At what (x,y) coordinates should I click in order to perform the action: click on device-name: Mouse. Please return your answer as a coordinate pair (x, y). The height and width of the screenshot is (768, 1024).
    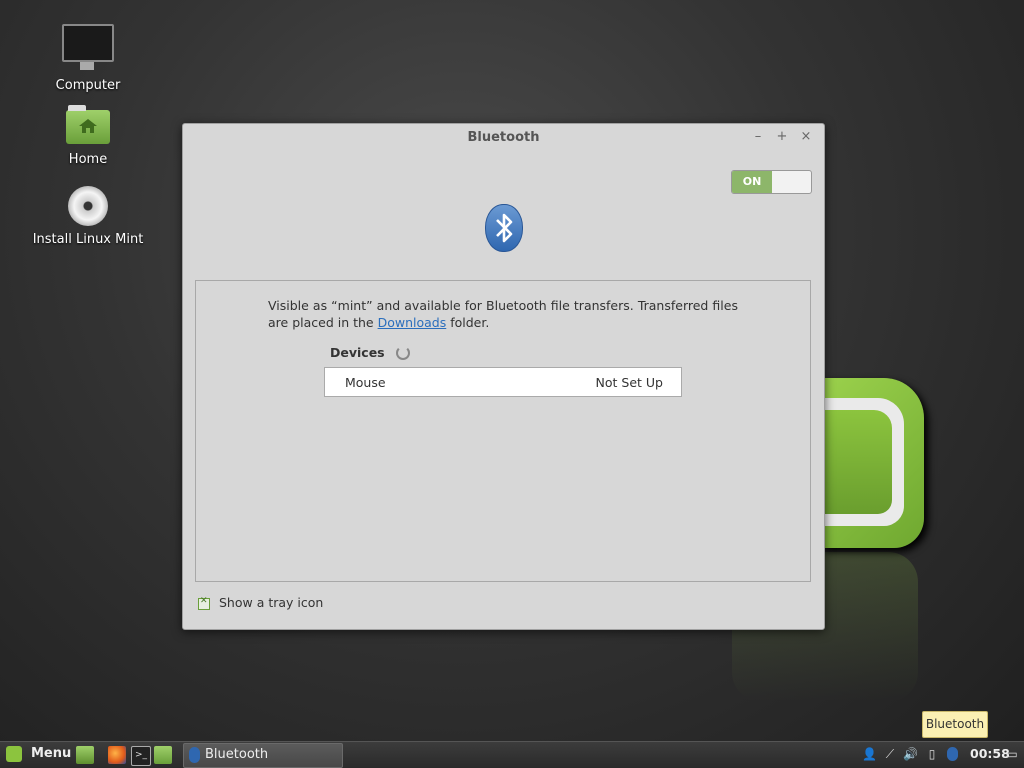
    Looking at the image, I should click on (365, 382).